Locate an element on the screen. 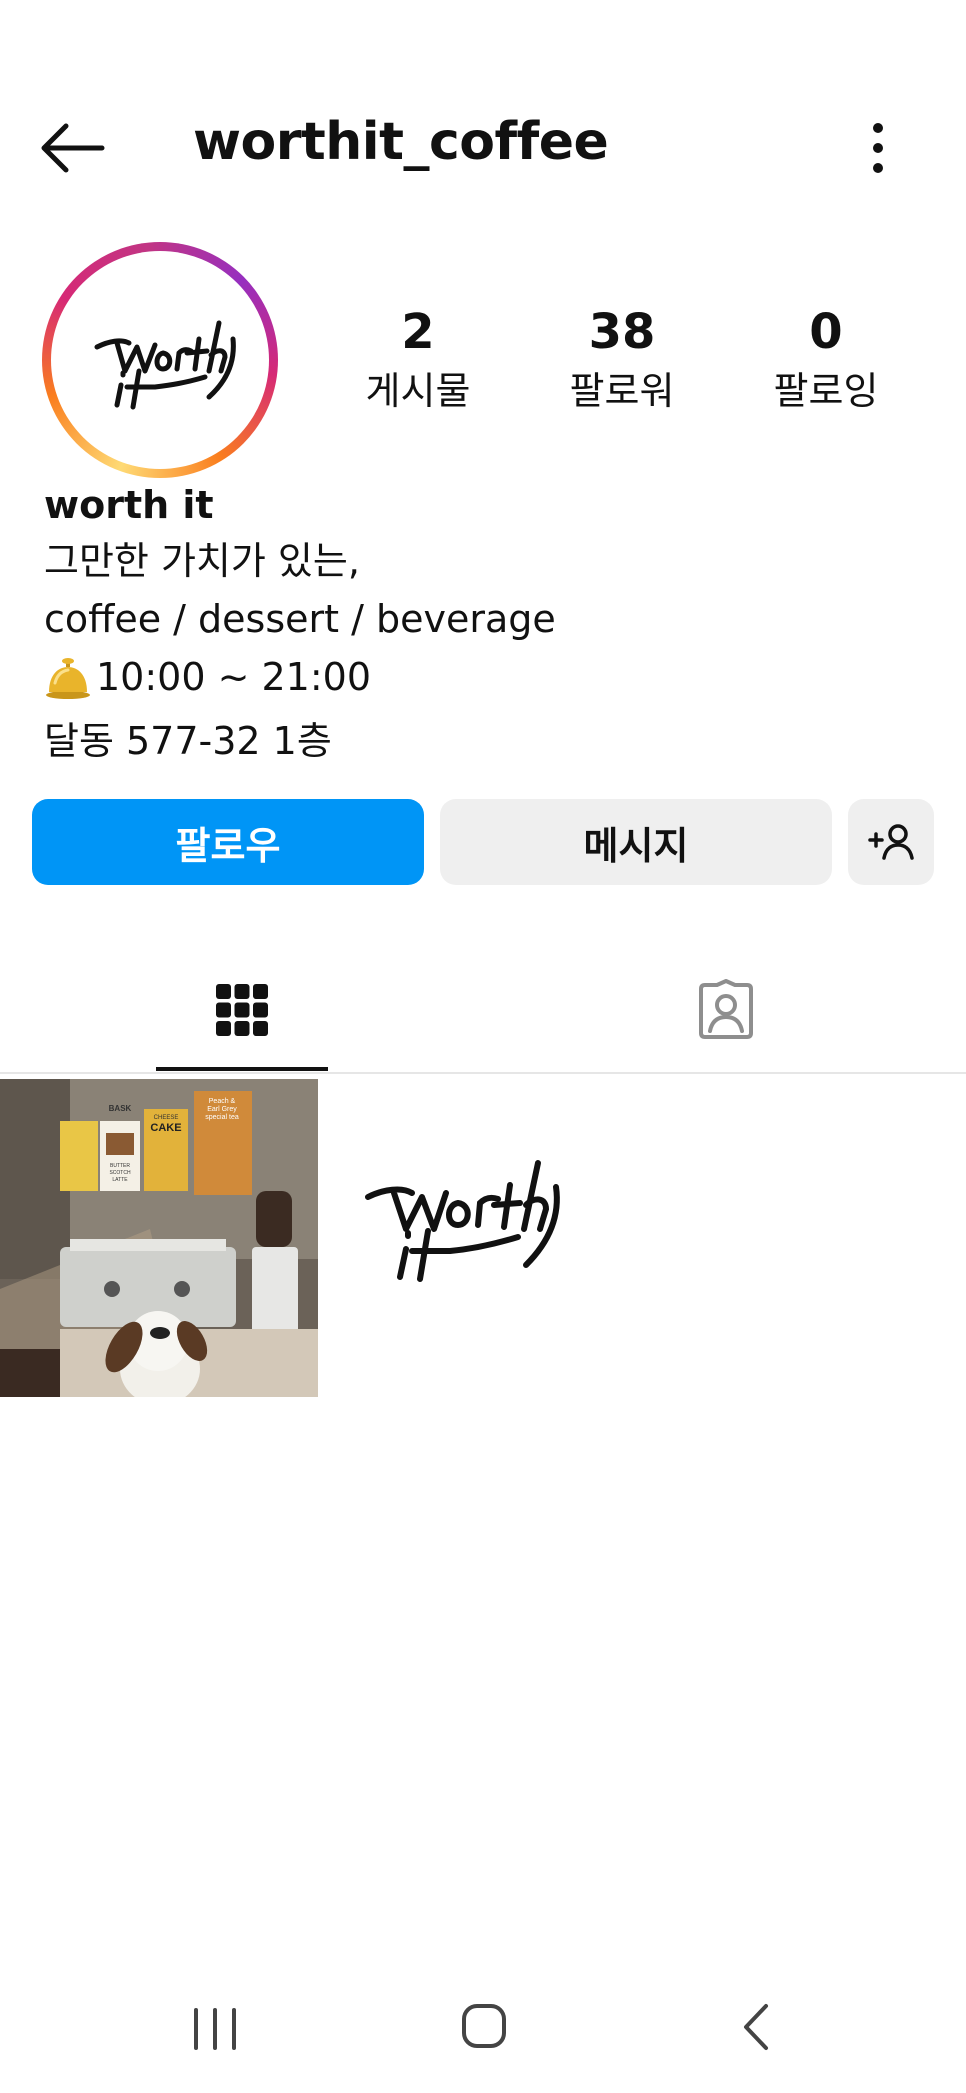 The image size is (966, 2093). recent-apps-icon is located at coordinates (215, 2029).